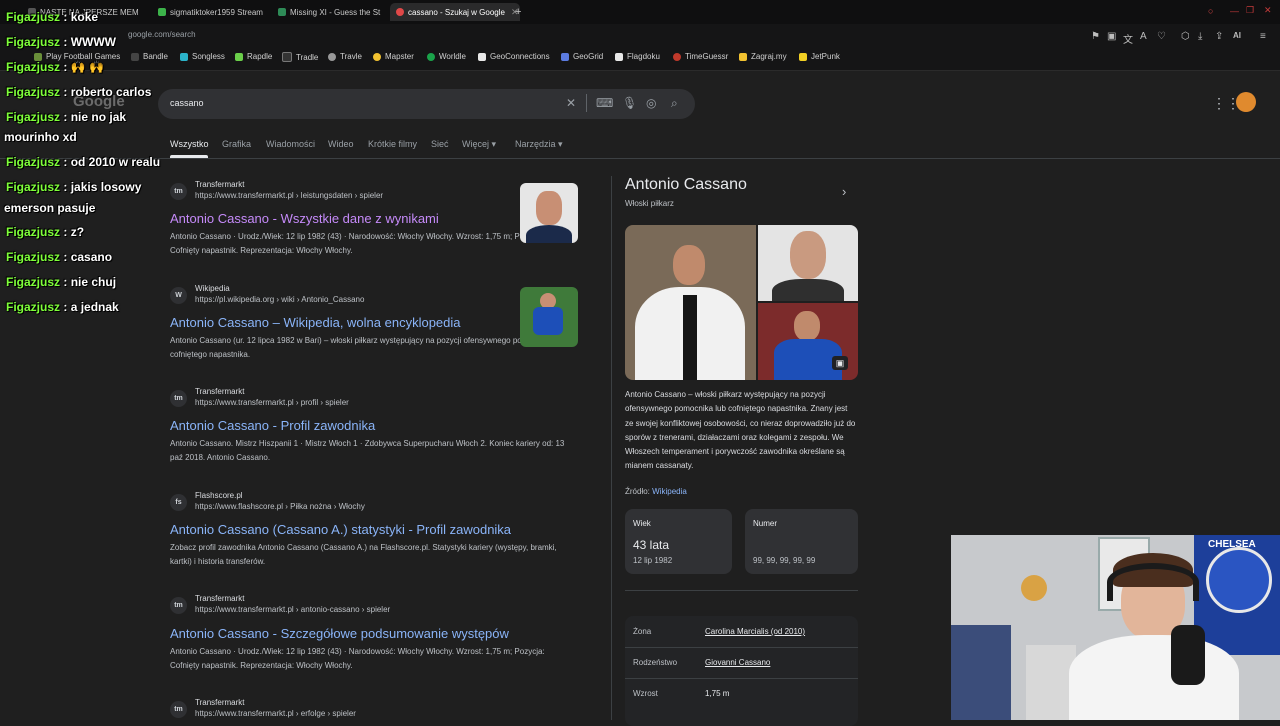 The image size is (1280, 726). I want to click on keyboard-icon: ⌨, so click(604, 103).